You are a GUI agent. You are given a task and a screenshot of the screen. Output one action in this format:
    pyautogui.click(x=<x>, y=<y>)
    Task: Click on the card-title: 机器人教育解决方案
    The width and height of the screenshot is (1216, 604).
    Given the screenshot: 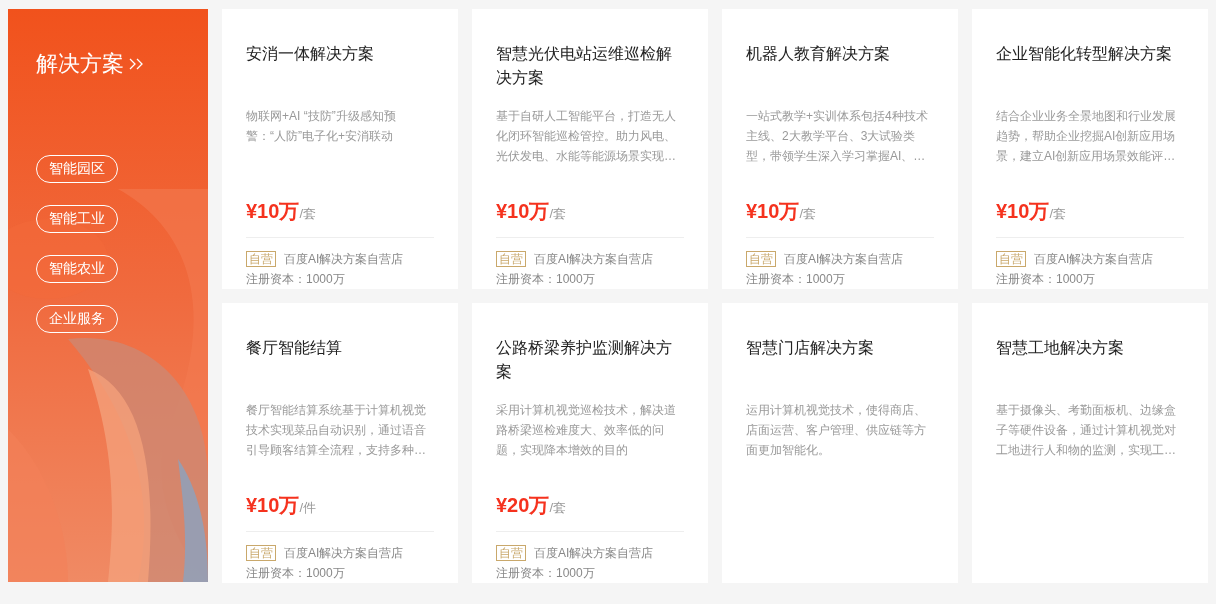 What is the action you would take?
    pyautogui.click(x=818, y=54)
    